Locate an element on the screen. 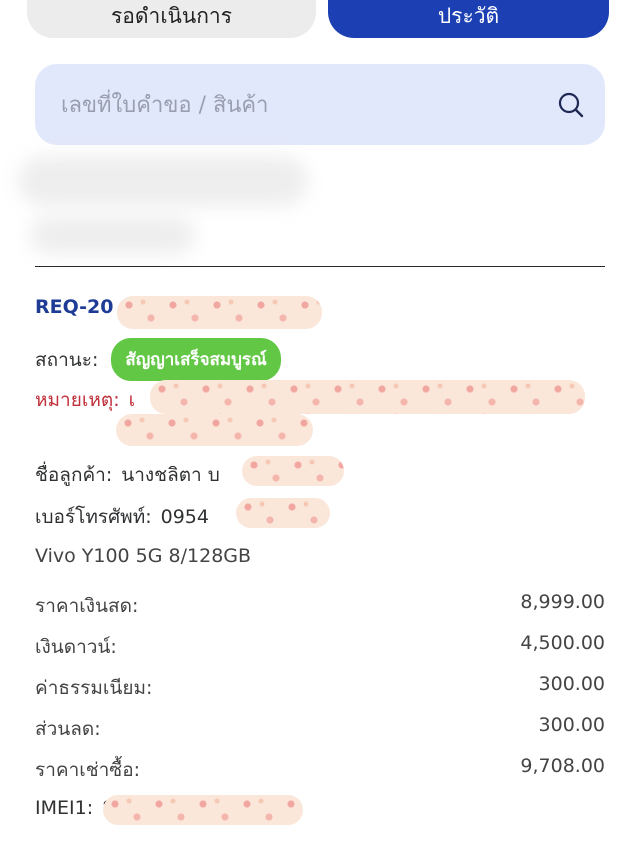  price-label: เงินดาวน์: is located at coordinates (76, 647).